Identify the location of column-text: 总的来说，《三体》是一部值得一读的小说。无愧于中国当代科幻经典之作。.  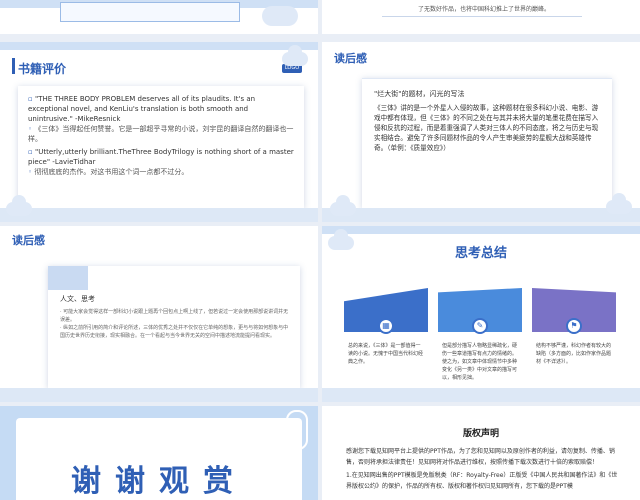
(386, 354).